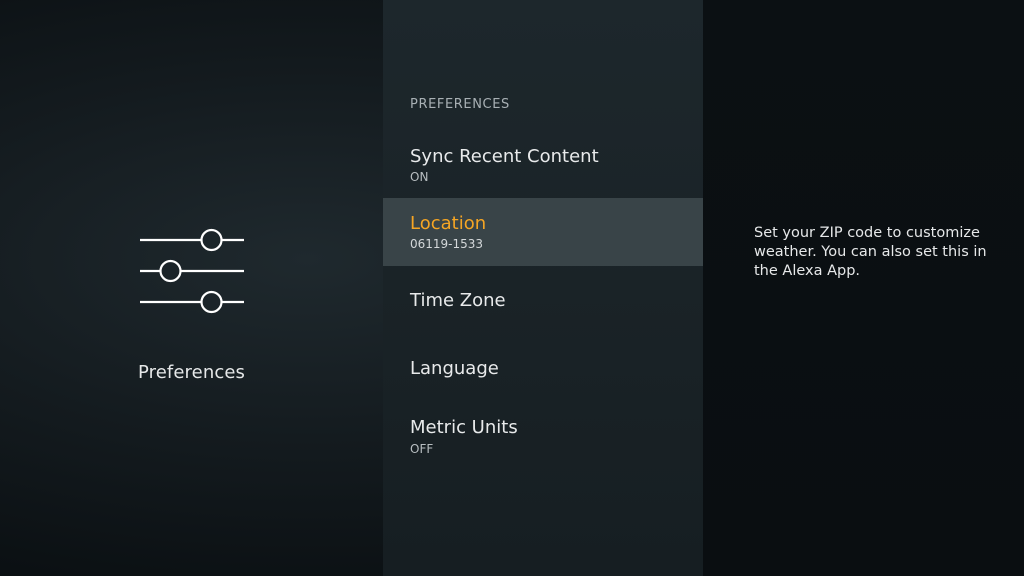 This screenshot has height=576, width=1024. What do you see at coordinates (460, 104) in the screenshot?
I see `menu-header: PREFERENCES` at bounding box center [460, 104].